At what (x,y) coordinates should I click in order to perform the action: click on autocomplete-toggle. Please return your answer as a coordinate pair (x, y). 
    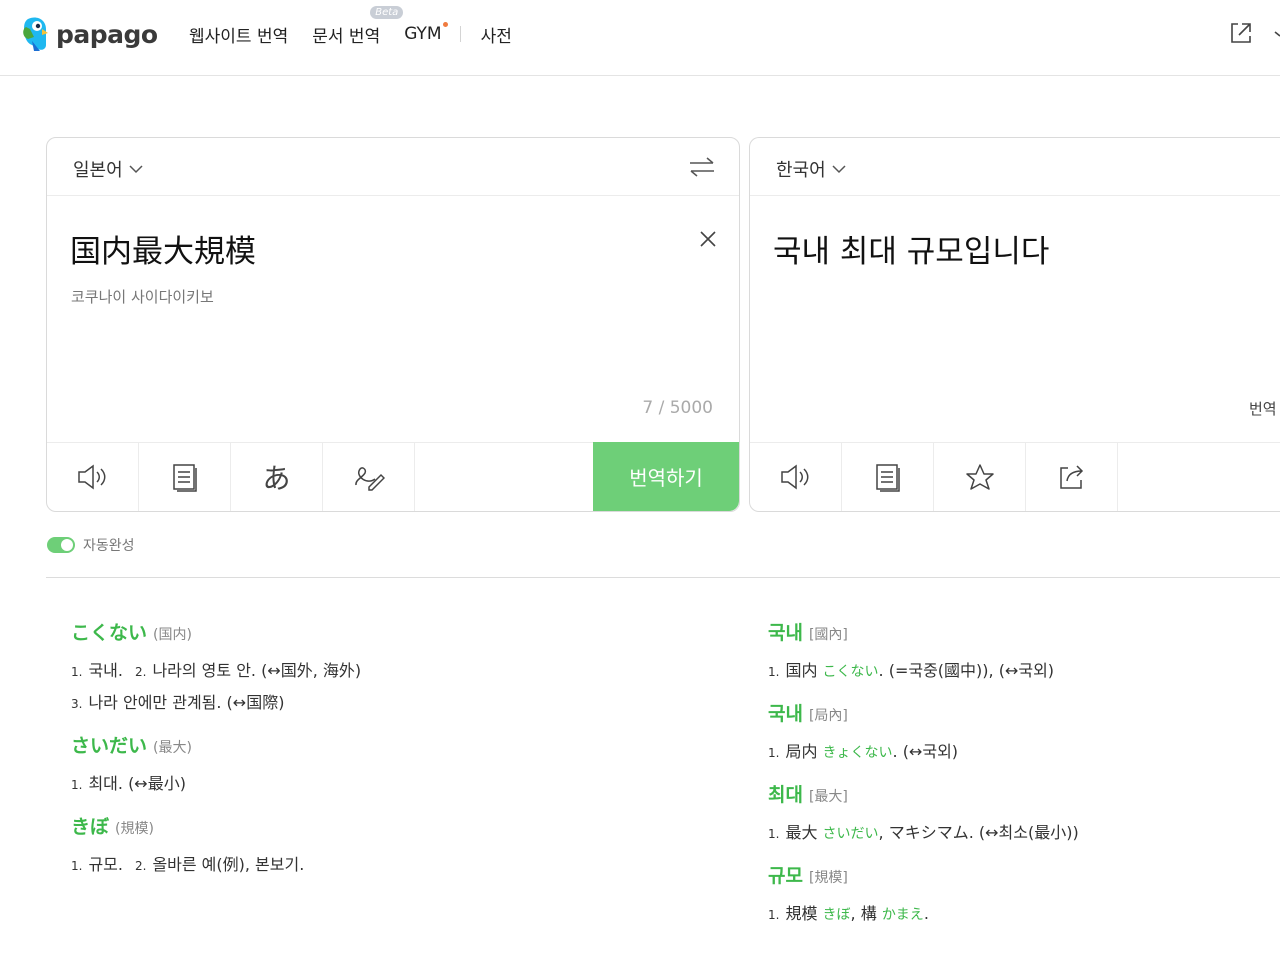
    Looking at the image, I should click on (61, 545).